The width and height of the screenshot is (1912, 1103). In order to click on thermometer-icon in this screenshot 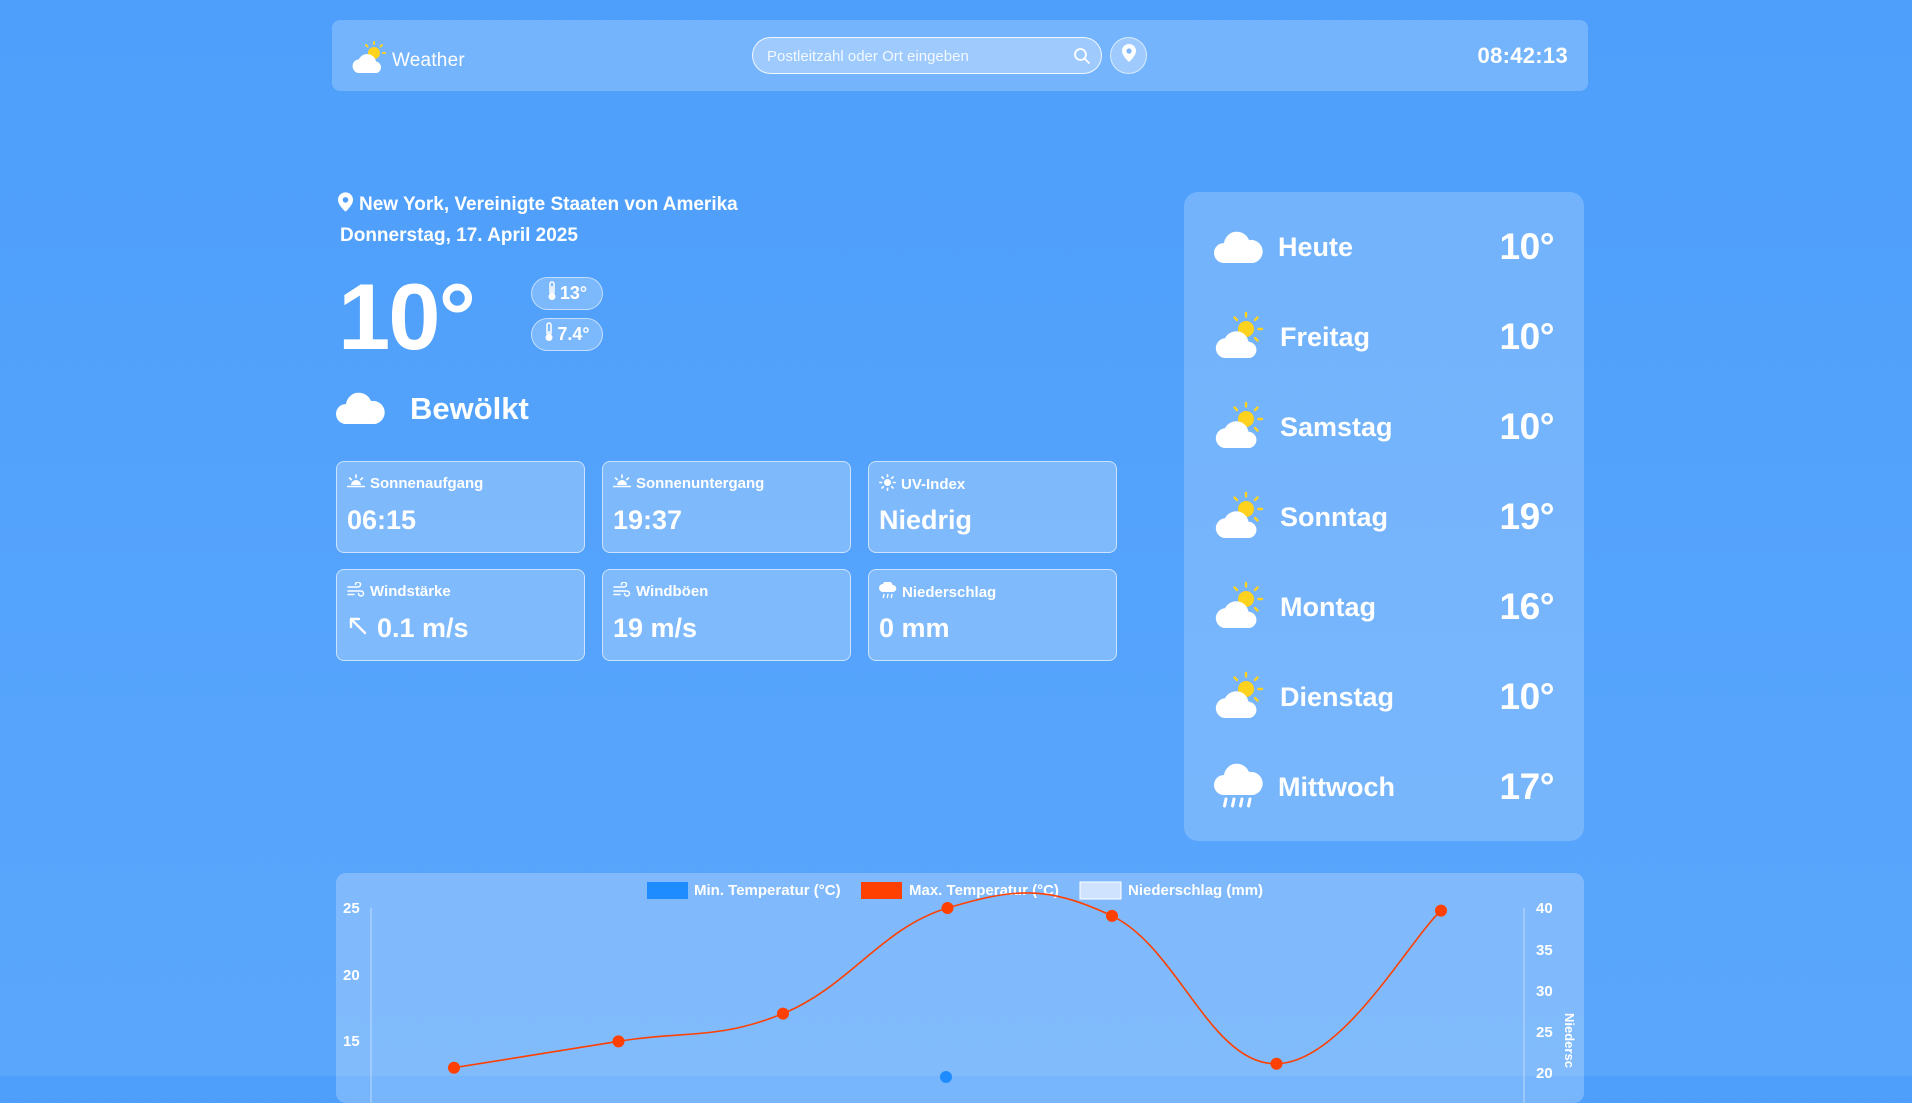, I will do `click(549, 334)`.